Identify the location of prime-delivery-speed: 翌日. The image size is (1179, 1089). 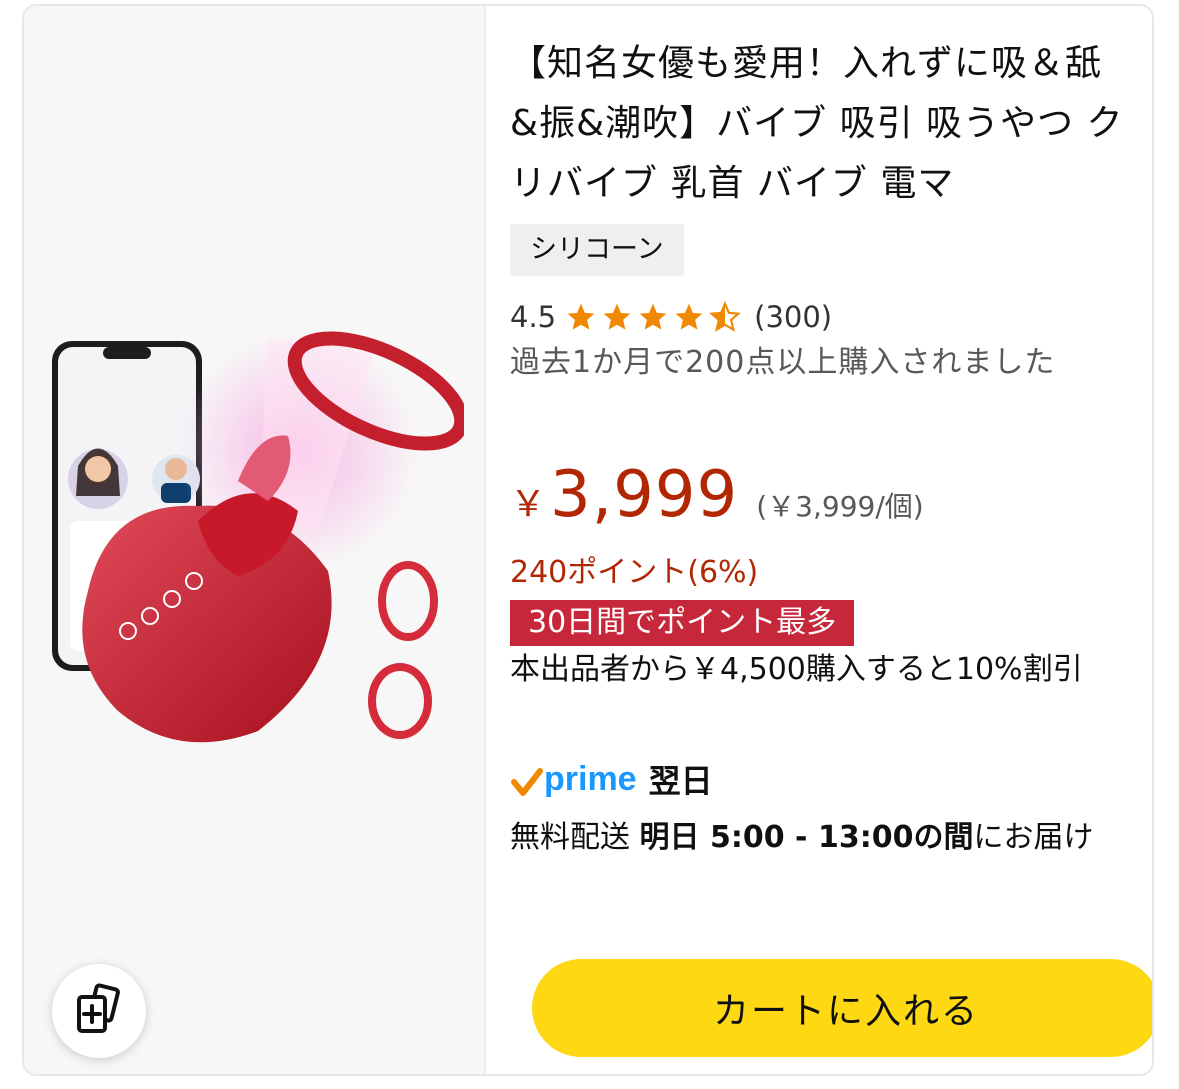
(680, 781).